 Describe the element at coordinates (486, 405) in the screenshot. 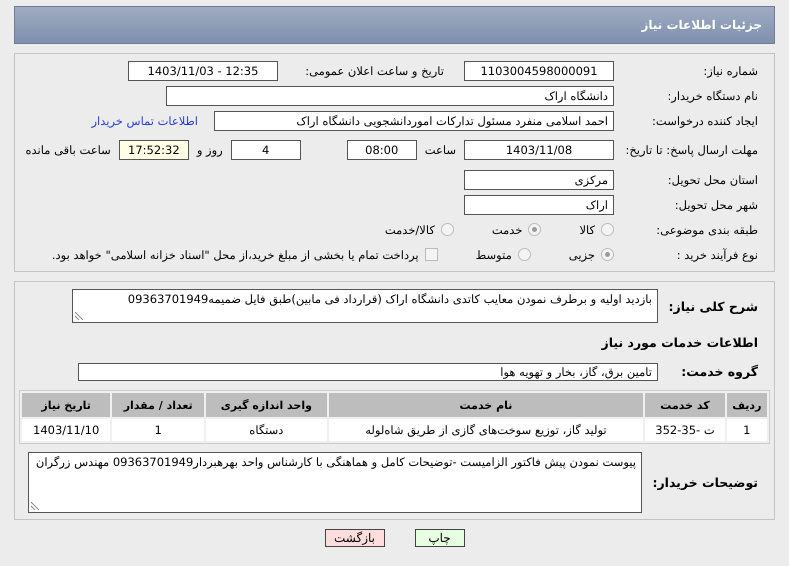

I see `column-header: نام خدمت` at that location.